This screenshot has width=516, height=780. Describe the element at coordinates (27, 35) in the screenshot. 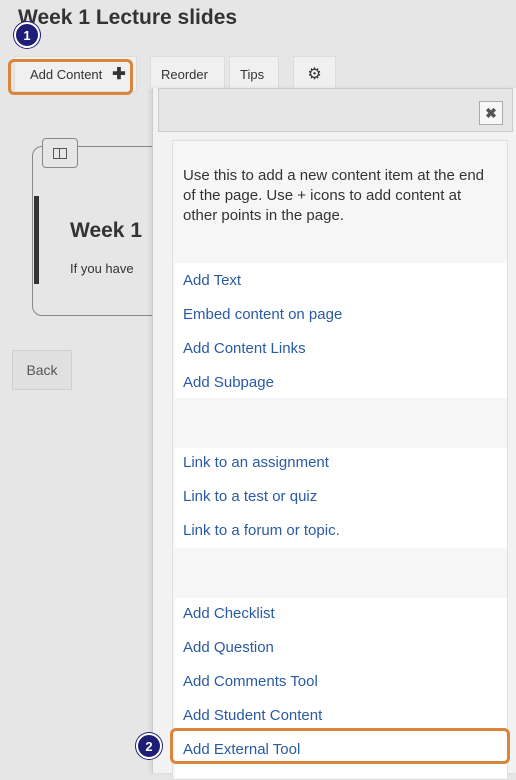

I see `step-badge-1: 1` at that location.